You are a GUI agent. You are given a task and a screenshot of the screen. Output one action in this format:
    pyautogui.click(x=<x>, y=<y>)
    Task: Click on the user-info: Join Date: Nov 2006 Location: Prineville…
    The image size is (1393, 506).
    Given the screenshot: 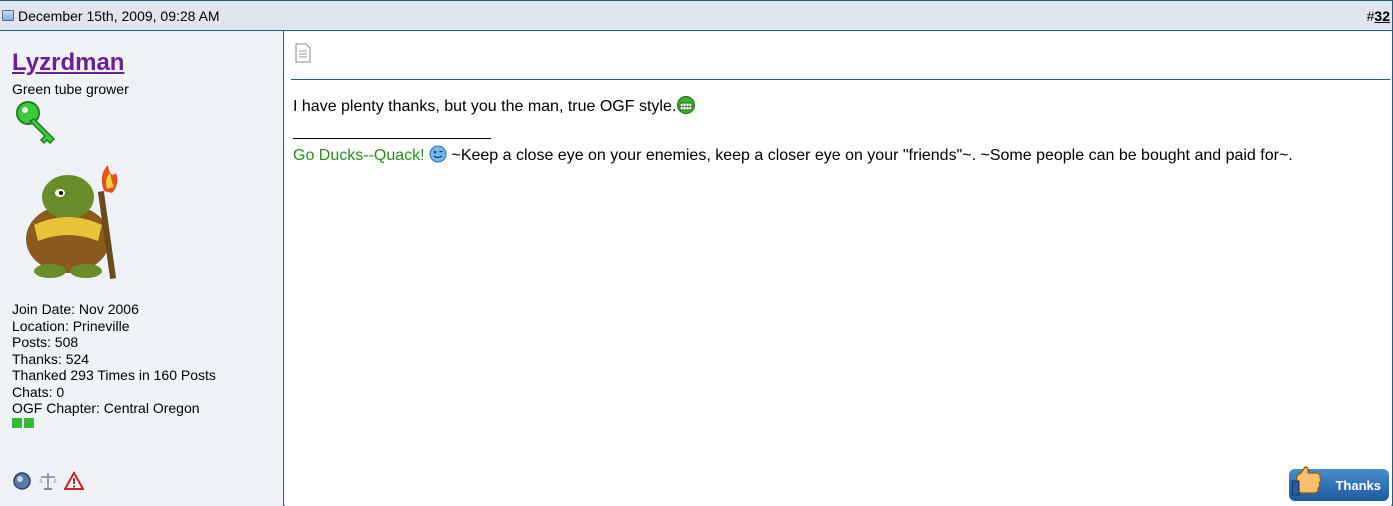 What is the action you would take?
    pyautogui.click(x=114, y=364)
    